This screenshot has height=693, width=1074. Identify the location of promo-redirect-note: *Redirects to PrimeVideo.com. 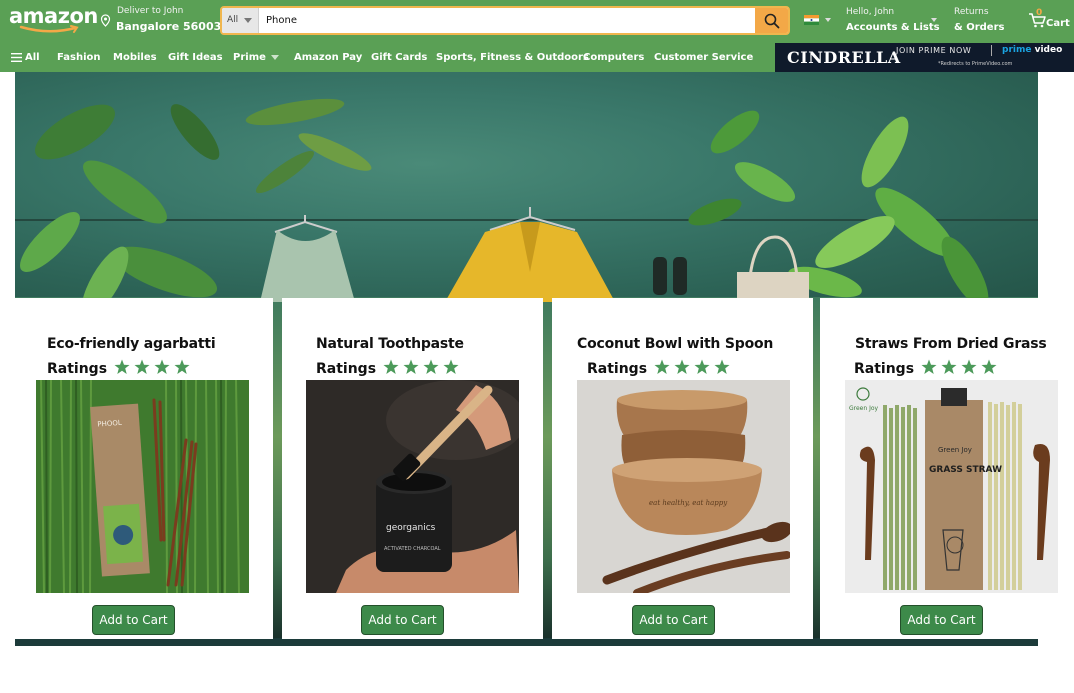
(975, 64).